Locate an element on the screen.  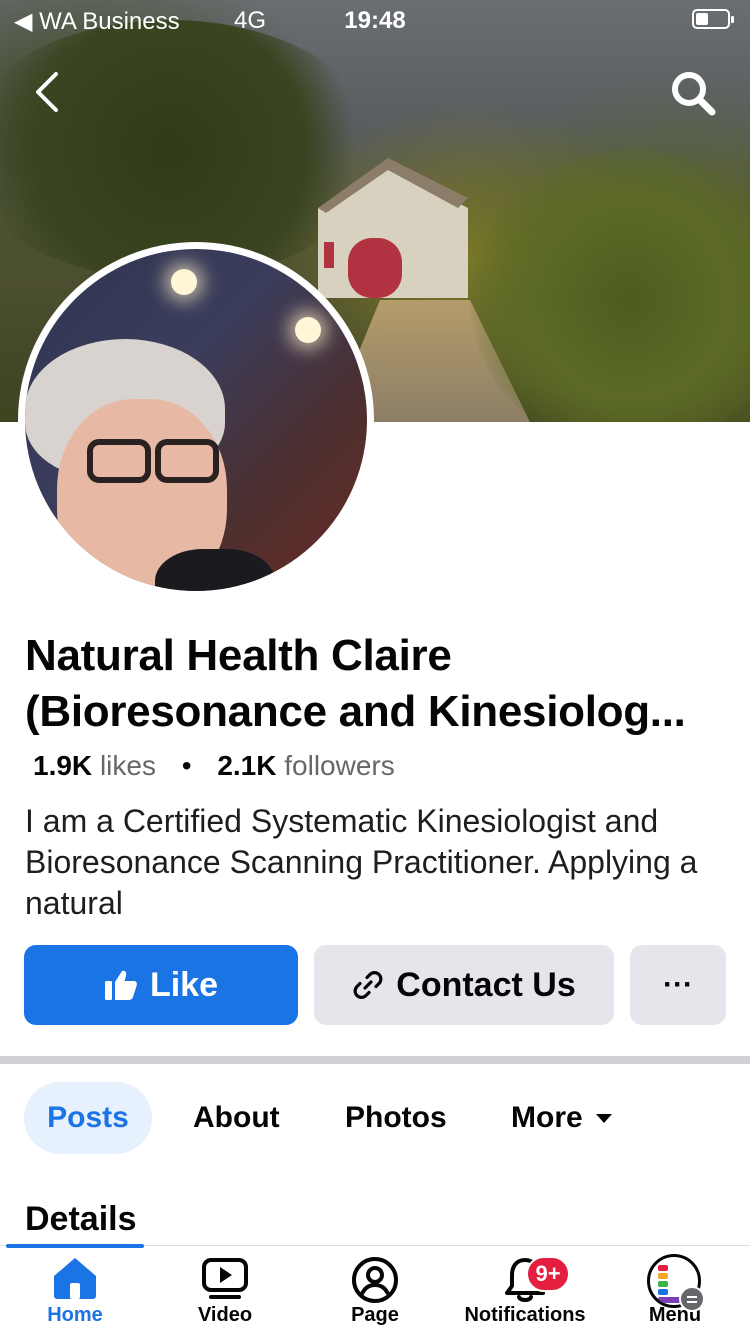
nav-page: Page is located at coordinates (375, 1290).